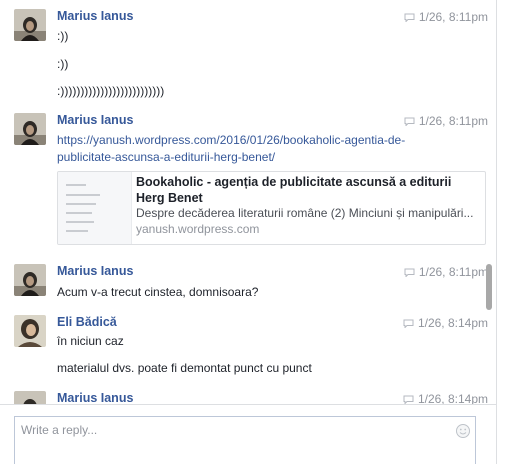 Image resolution: width=506 pixels, height=464 pixels. Describe the element at coordinates (198, 229) in the screenshot. I see `link-preview-domain: yanush.wordpress.com` at that location.